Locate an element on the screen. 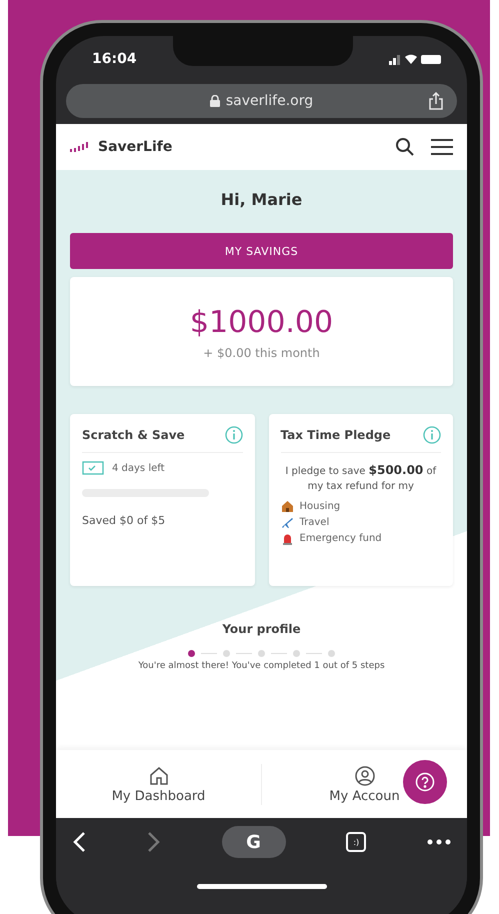  greeting: Hi, Marie is located at coordinates (262, 200).